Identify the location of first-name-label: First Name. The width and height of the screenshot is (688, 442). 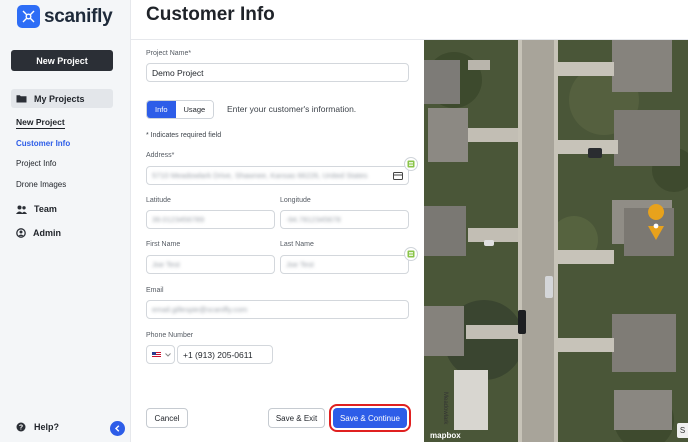
(163, 244).